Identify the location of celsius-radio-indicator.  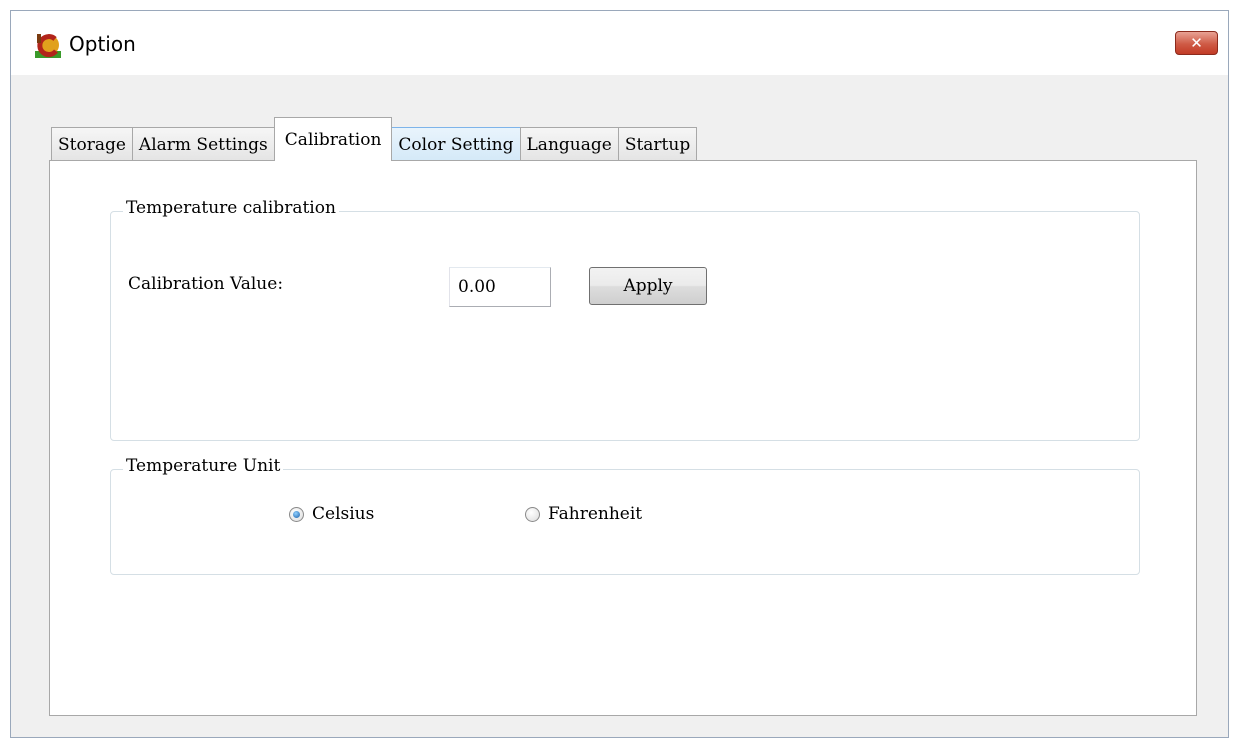
(296, 514).